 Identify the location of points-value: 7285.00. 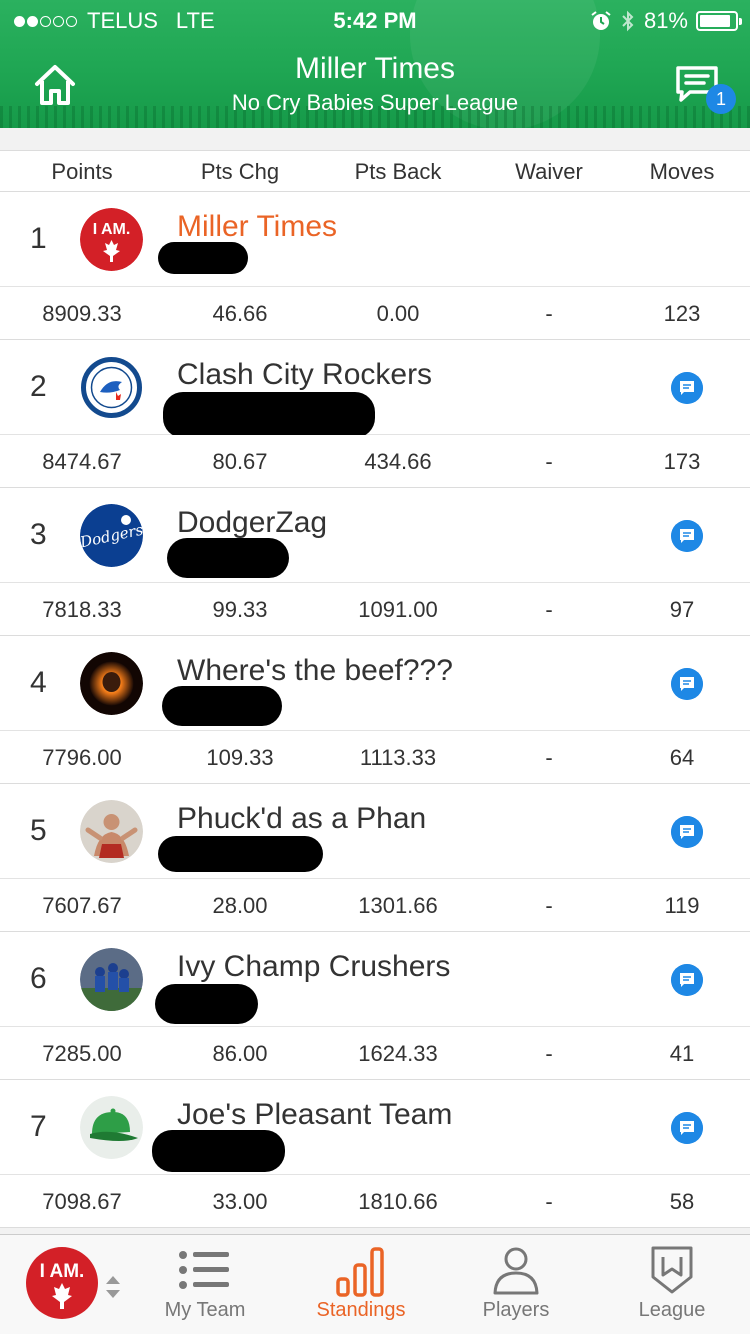
(82, 1053).